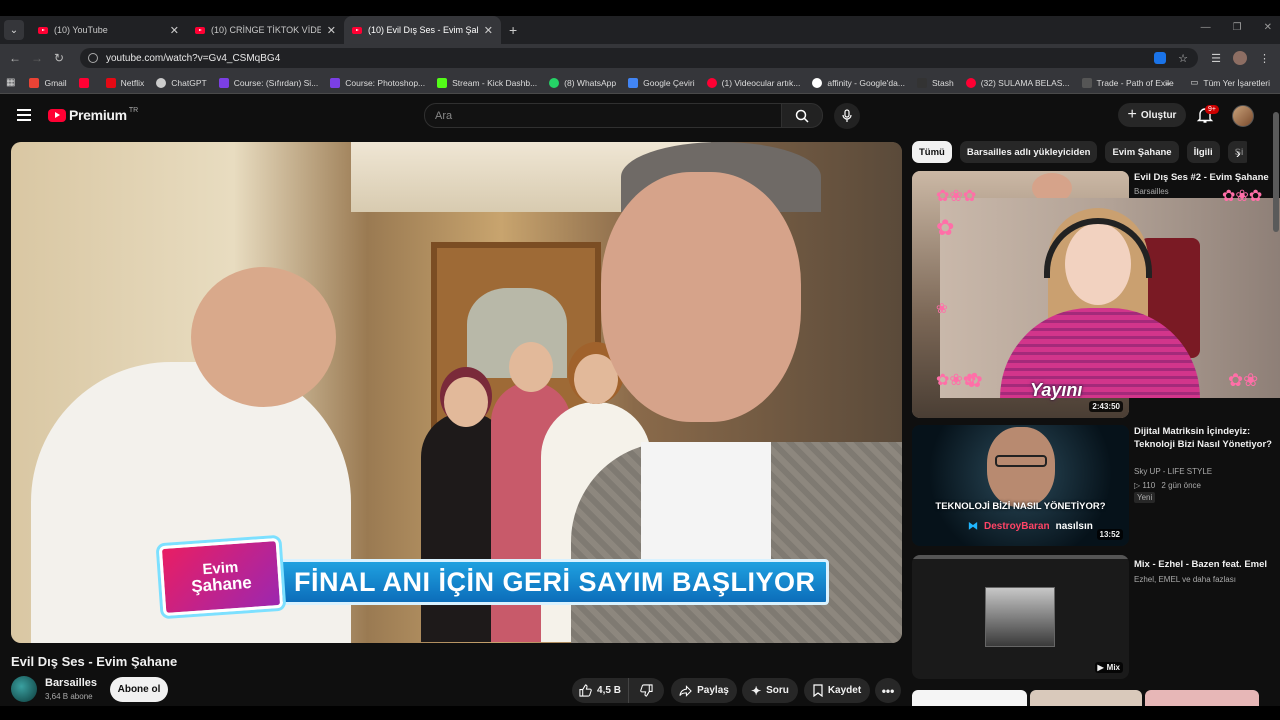 This screenshot has height=720, width=1280. I want to click on like-button: 4,5 B, so click(600, 690).